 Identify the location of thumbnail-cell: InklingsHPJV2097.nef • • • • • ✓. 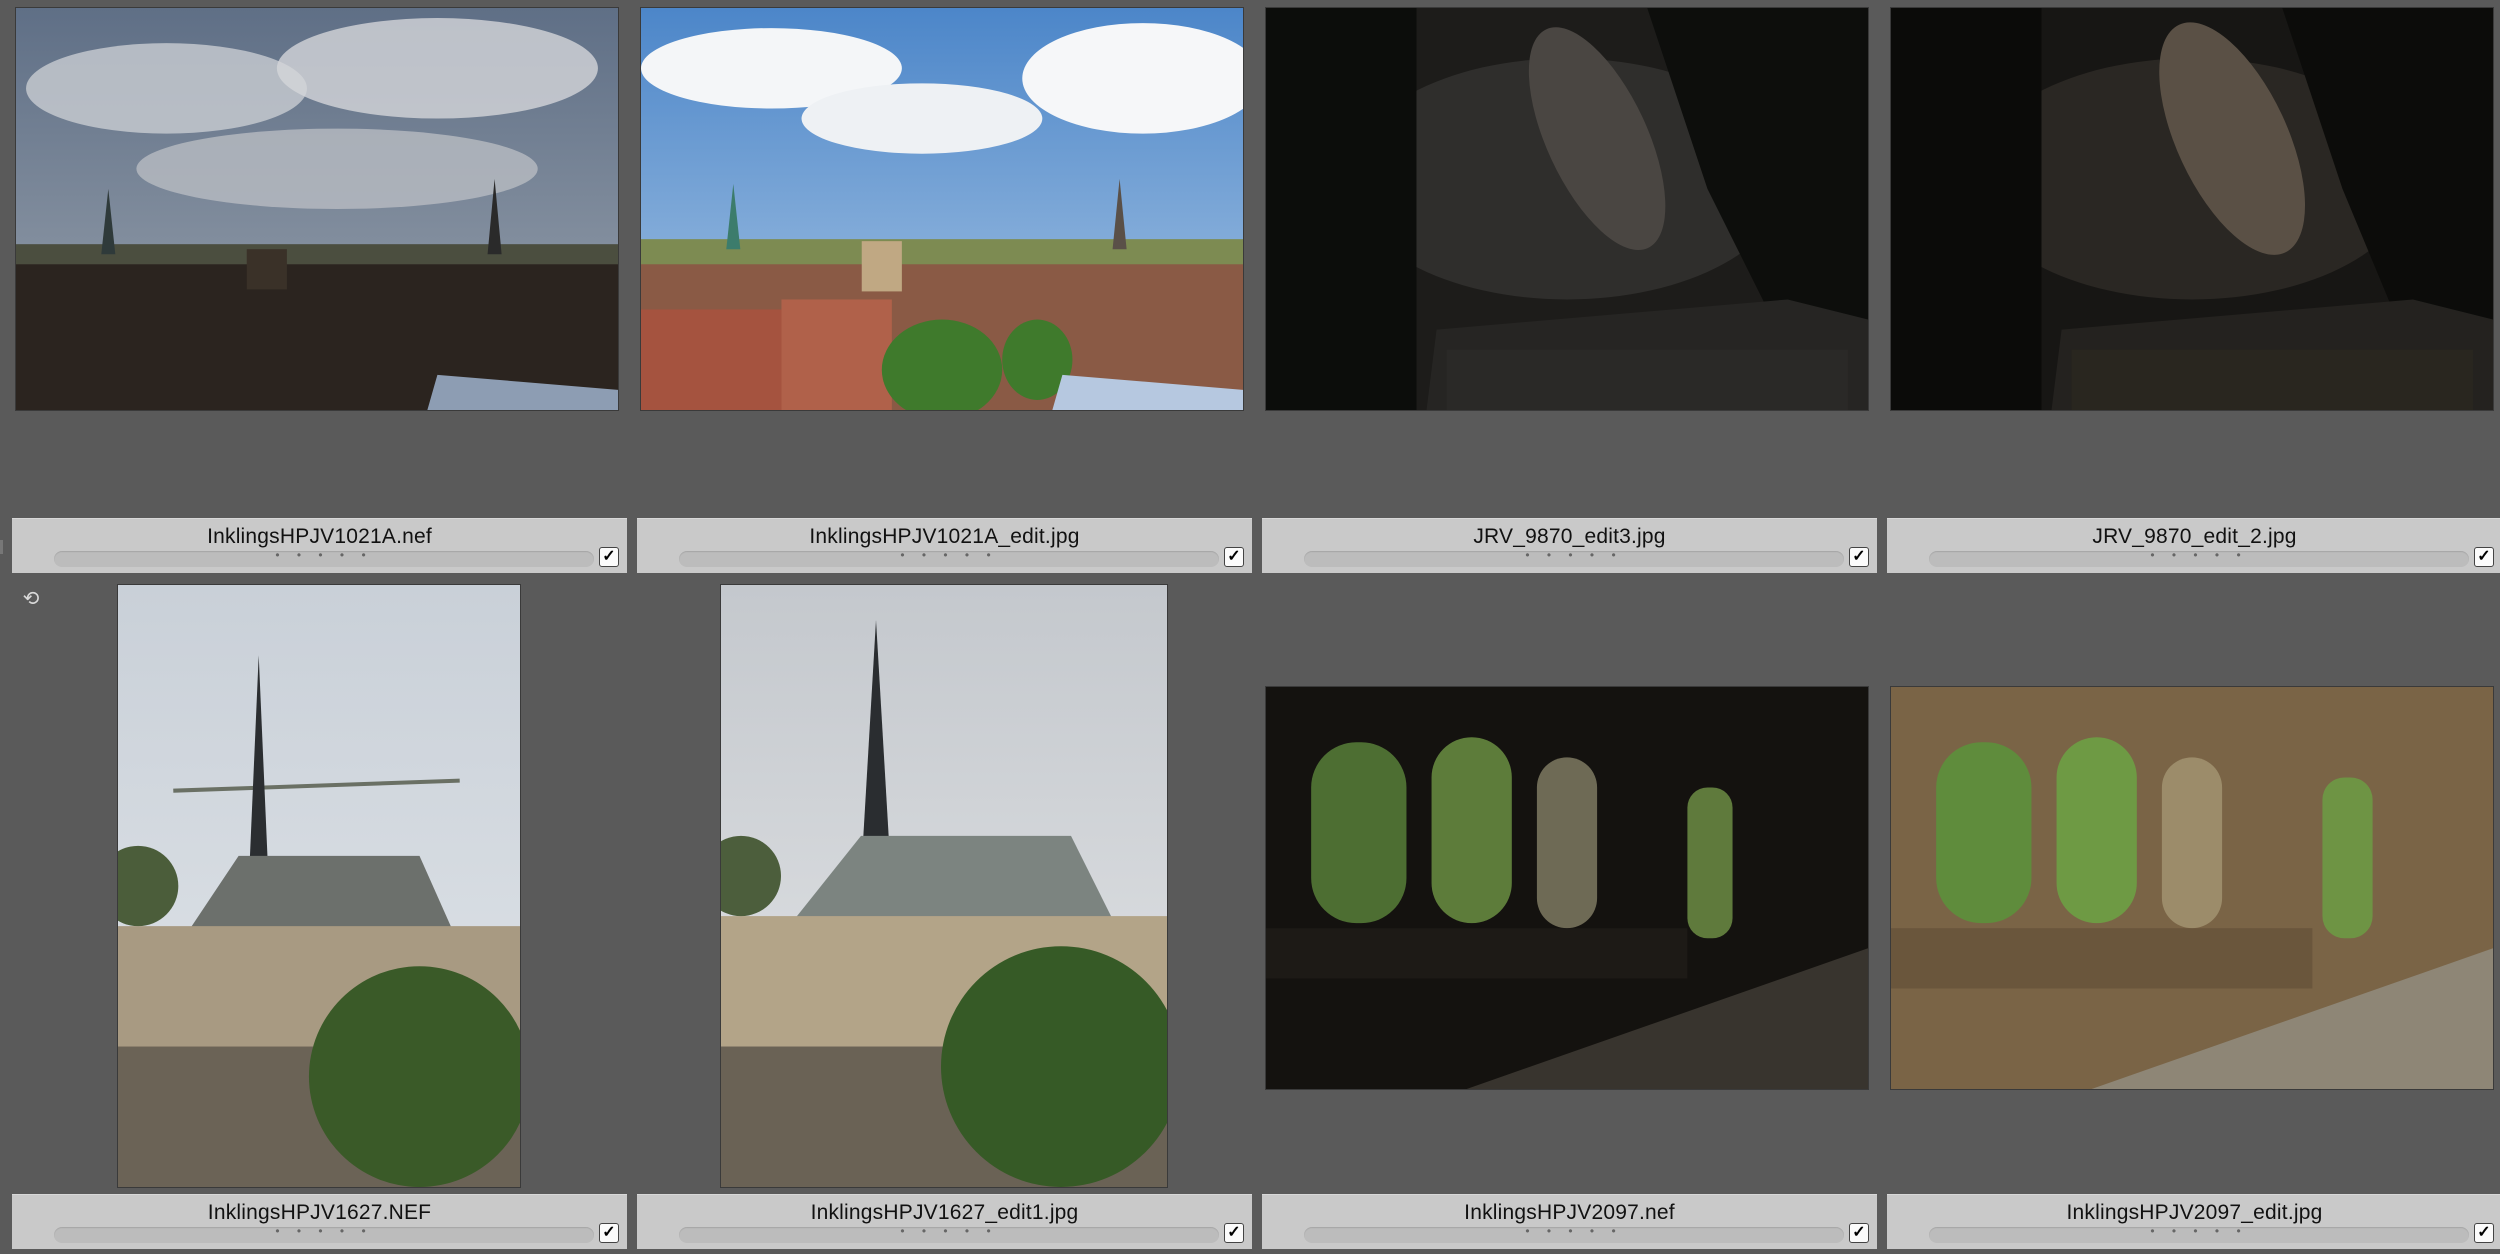
(1569, 917).